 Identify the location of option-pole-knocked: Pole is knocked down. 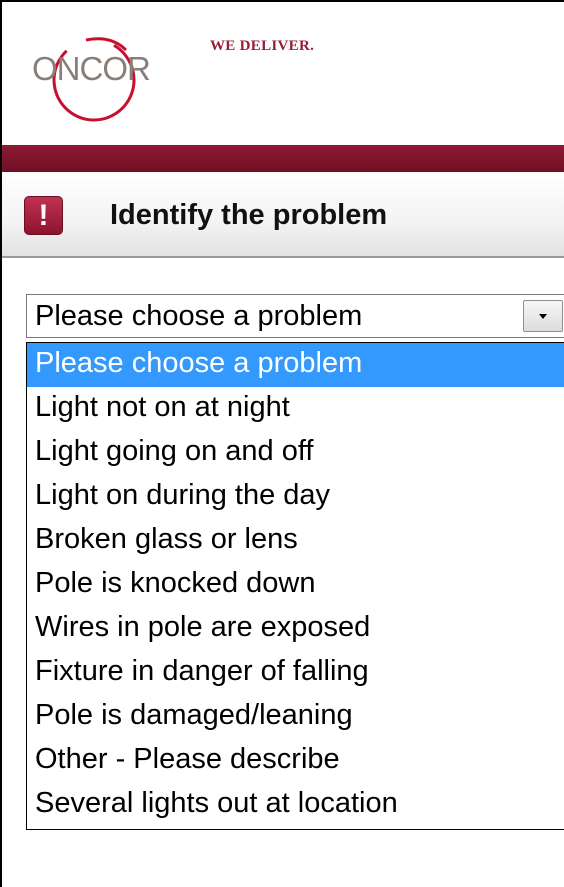
(295, 585).